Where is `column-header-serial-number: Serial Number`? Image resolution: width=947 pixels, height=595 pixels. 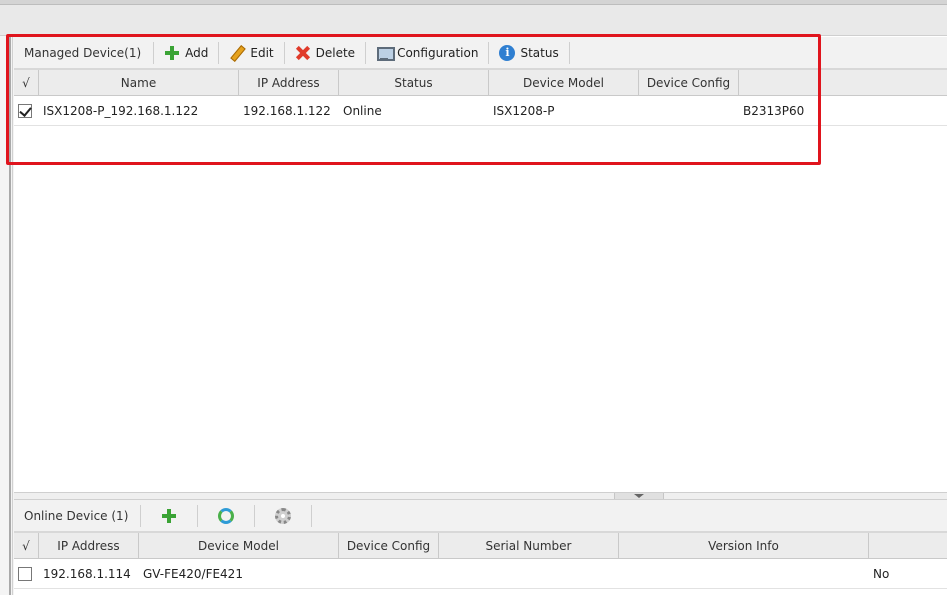
column-header-serial-number: Serial Number is located at coordinates (529, 546).